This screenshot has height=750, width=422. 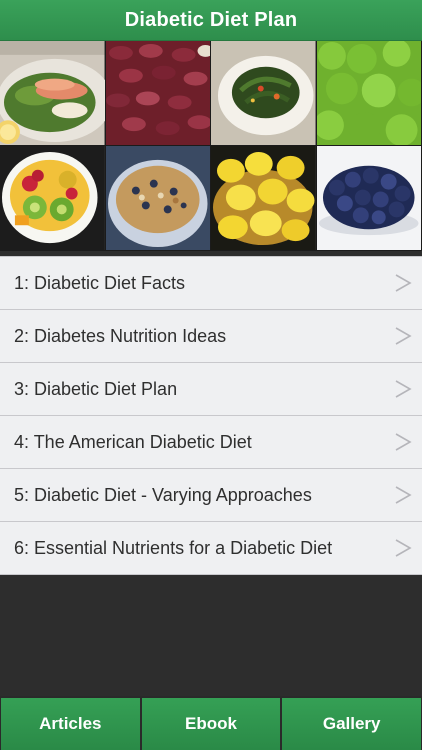 I want to click on salad-photo, so click(x=53, y=93).